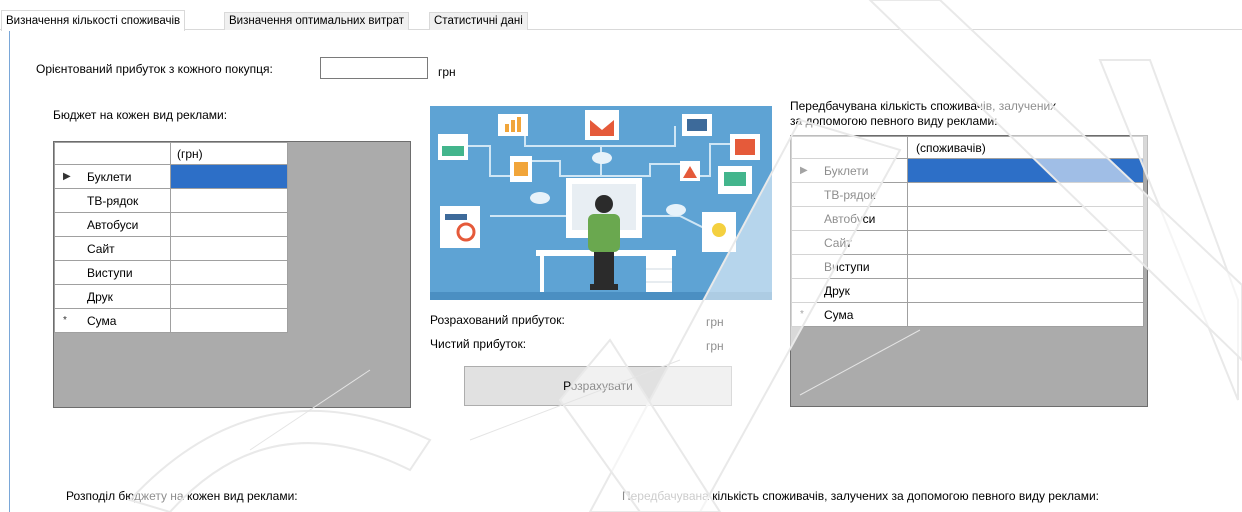 This screenshot has height=512, width=1242. Describe the element at coordinates (1025, 147) in the screenshot. I see `consumers-column-header: (споживачів)` at that location.